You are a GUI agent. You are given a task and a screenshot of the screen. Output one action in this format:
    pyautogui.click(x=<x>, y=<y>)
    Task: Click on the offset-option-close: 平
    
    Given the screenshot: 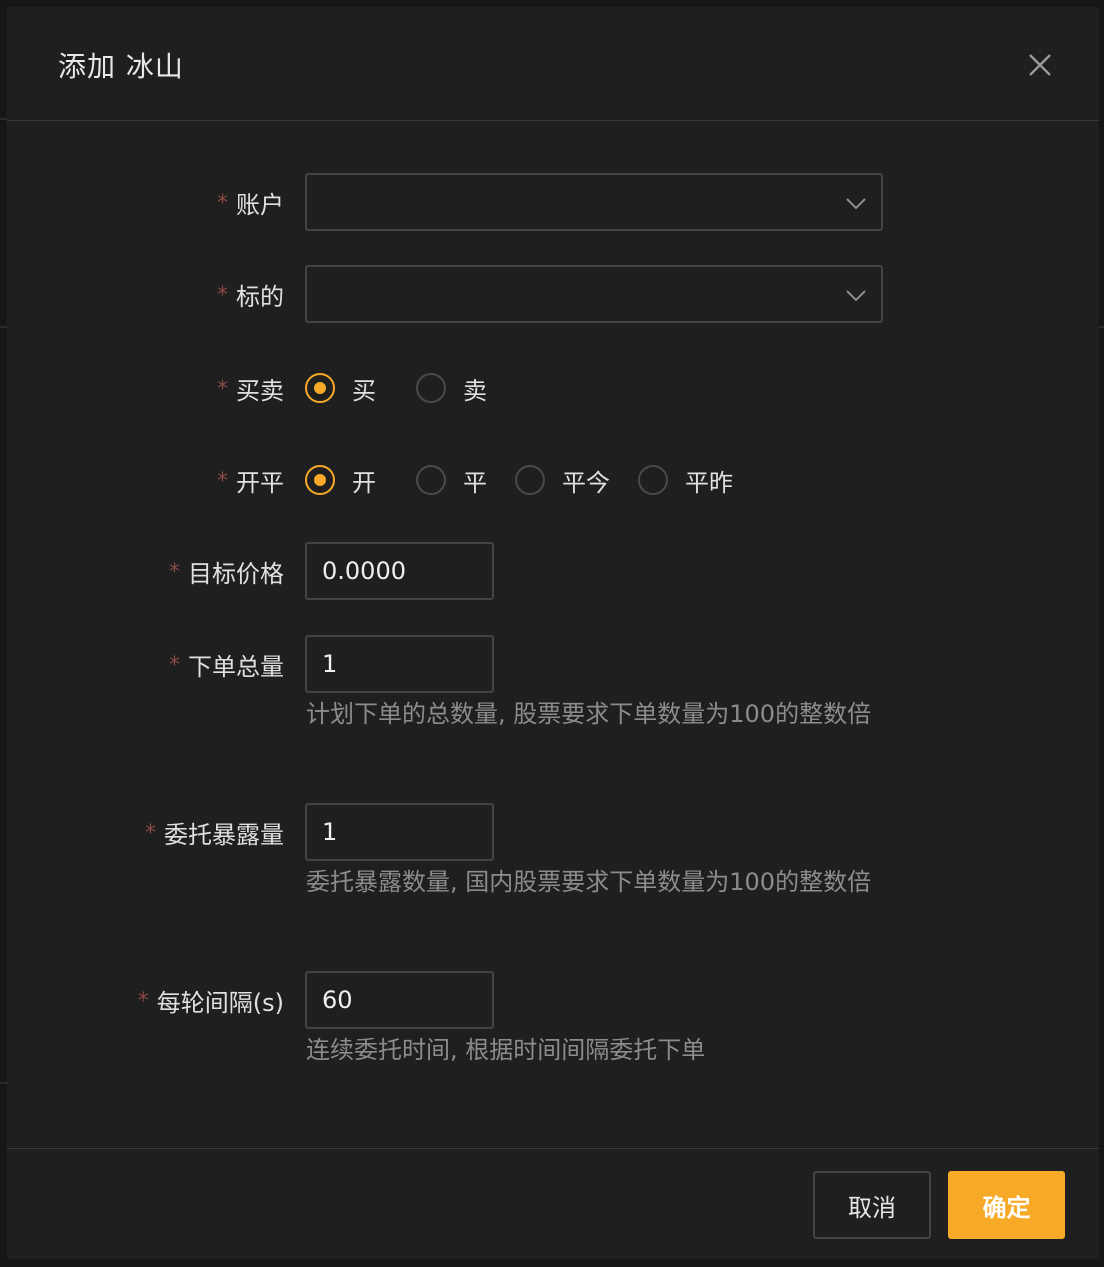 What is the action you would take?
    pyautogui.click(x=451, y=480)
    